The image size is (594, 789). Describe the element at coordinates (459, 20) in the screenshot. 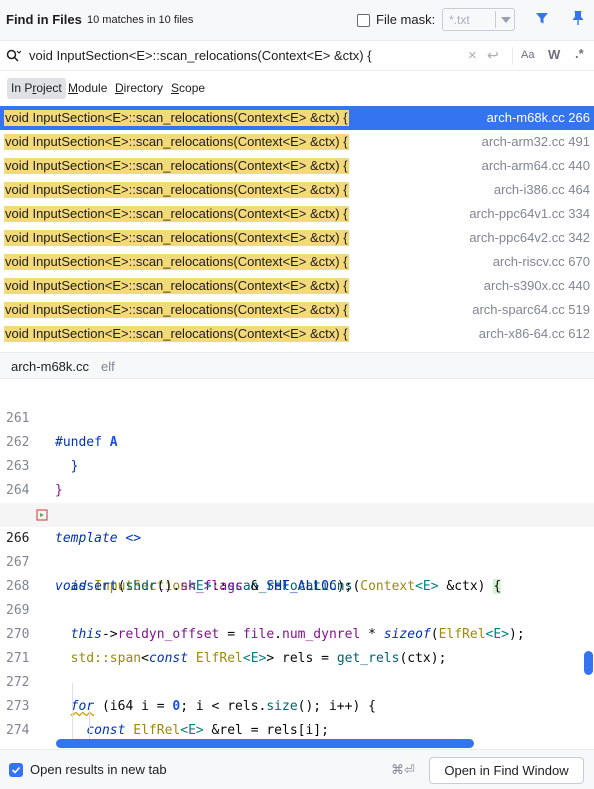

I see `file-mask-value: *.txt` at that location.